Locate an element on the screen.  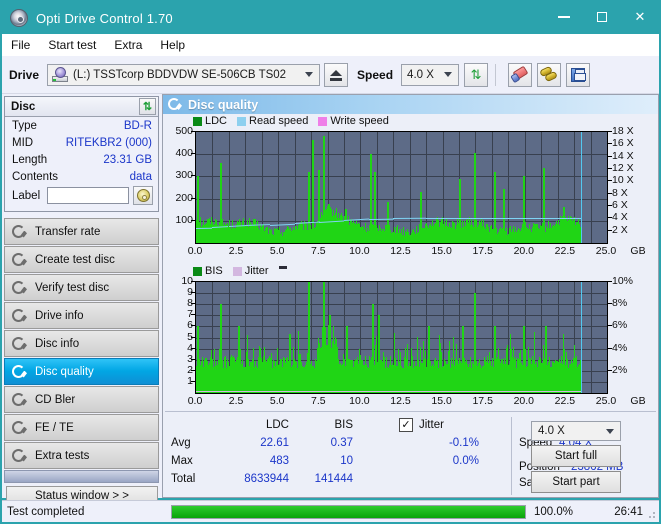
maximize-button is located at coordinates (602, 17).